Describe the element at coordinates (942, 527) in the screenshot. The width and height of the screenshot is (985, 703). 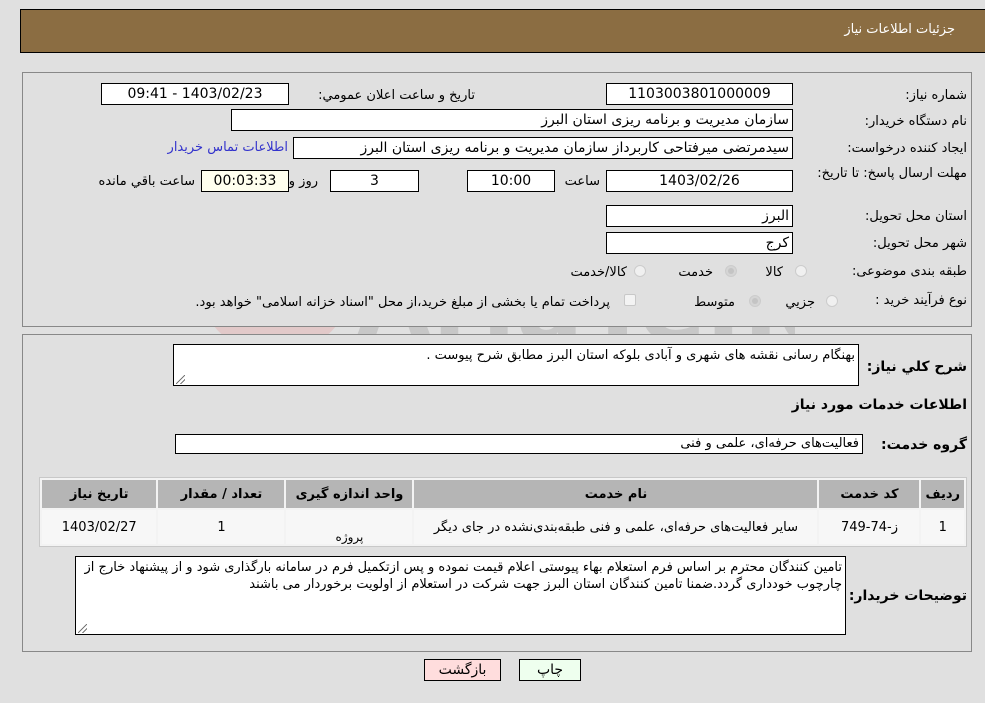
I see `cell-row-number: 1` at that location.